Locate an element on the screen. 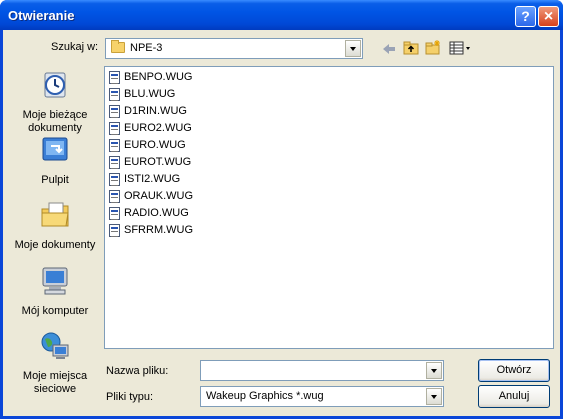  file-name: BENPO.WUG is located at coordinates (158, 77).